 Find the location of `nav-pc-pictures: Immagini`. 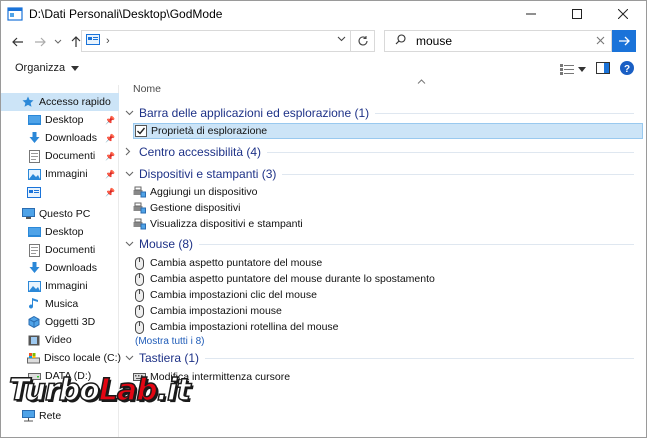

nav-pc-pictures: Immagini is located at coordinates (60, 286).